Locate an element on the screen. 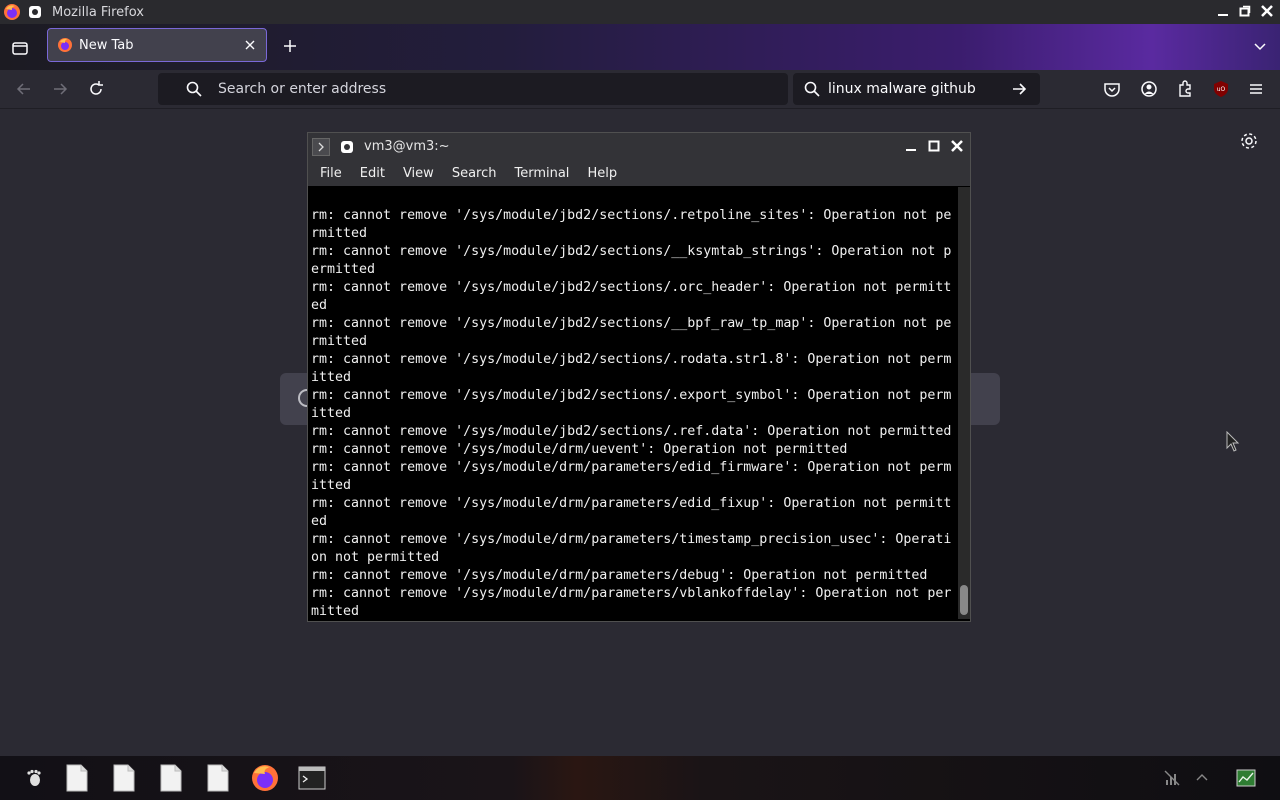 Image resolution: width=1280 pixels, height=800 pixels. search-bar: linux malware github is located at coordinates (916, 89).